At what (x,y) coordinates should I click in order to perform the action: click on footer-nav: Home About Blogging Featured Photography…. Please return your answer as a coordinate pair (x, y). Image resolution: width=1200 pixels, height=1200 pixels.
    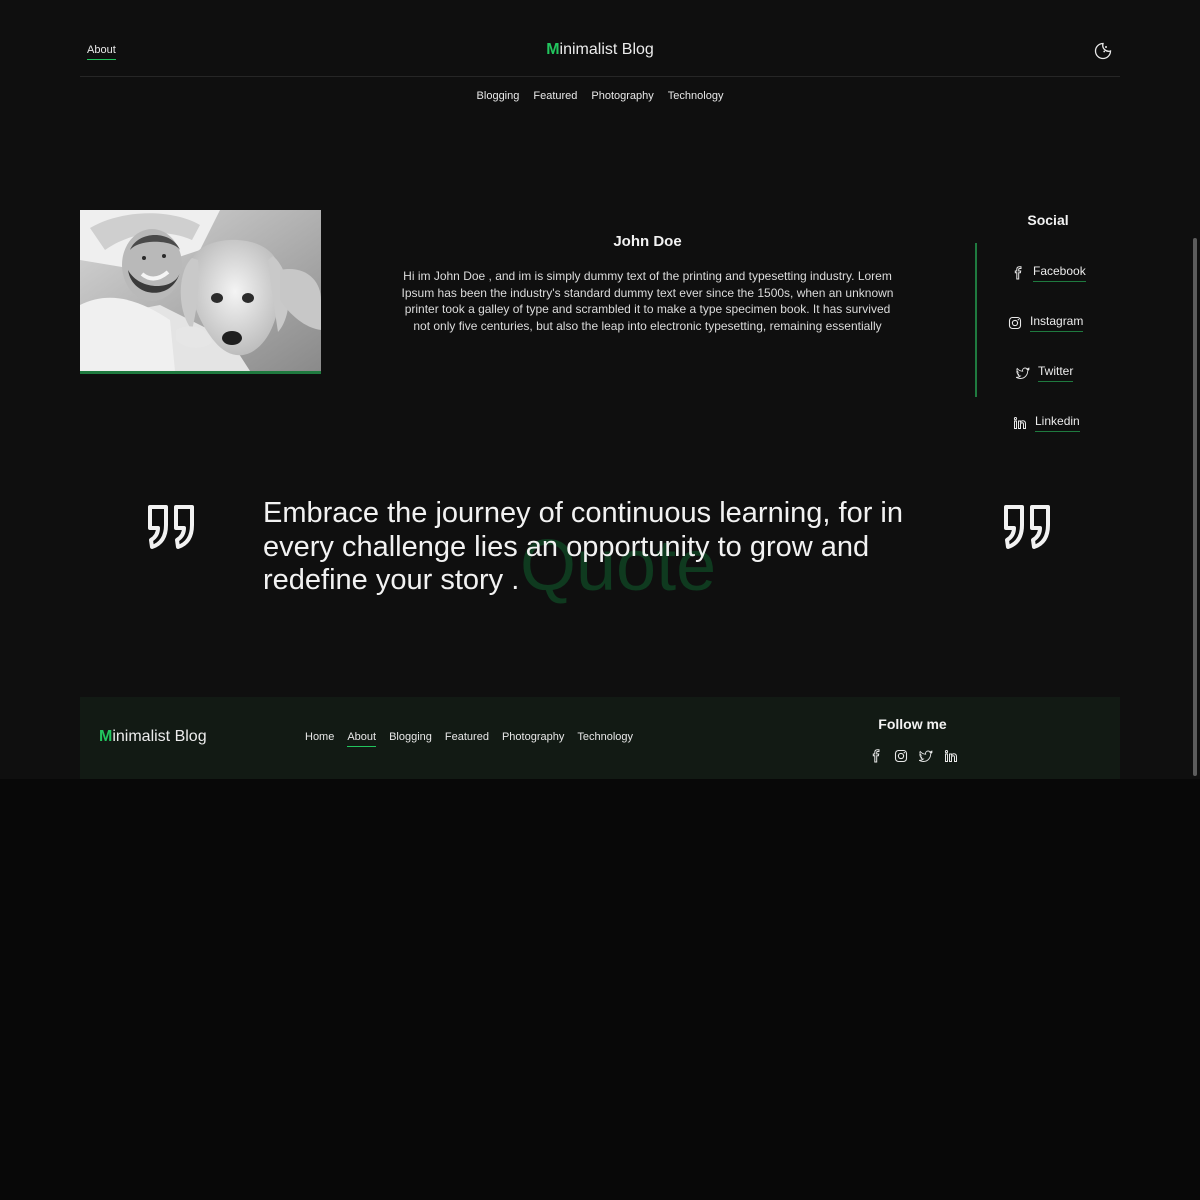
    Looking at the image, I should click on (469, 739).